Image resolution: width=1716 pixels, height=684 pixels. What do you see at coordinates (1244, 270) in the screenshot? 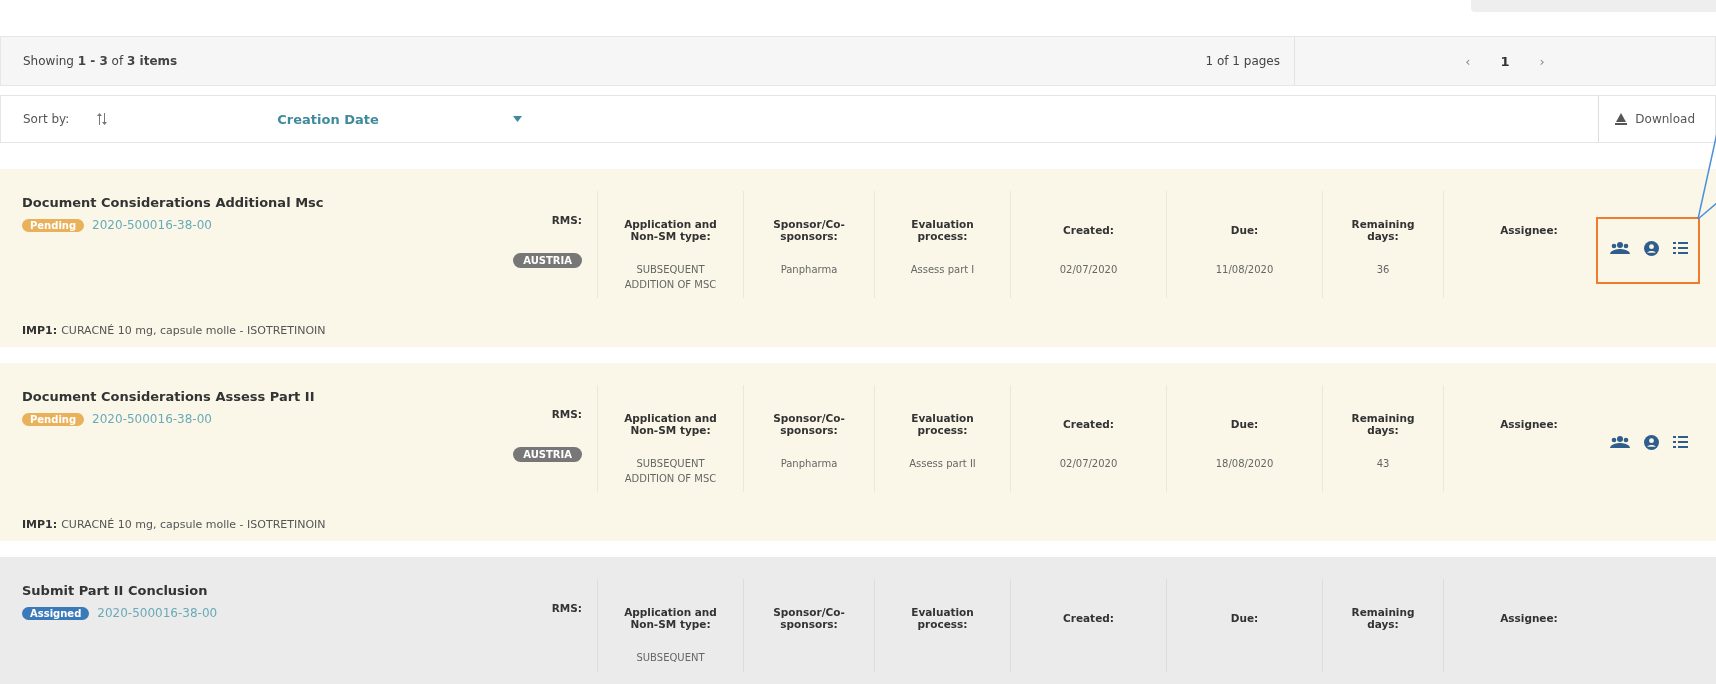
I see `column-value: 11/08/2020` at bounding box center [1244, 270].